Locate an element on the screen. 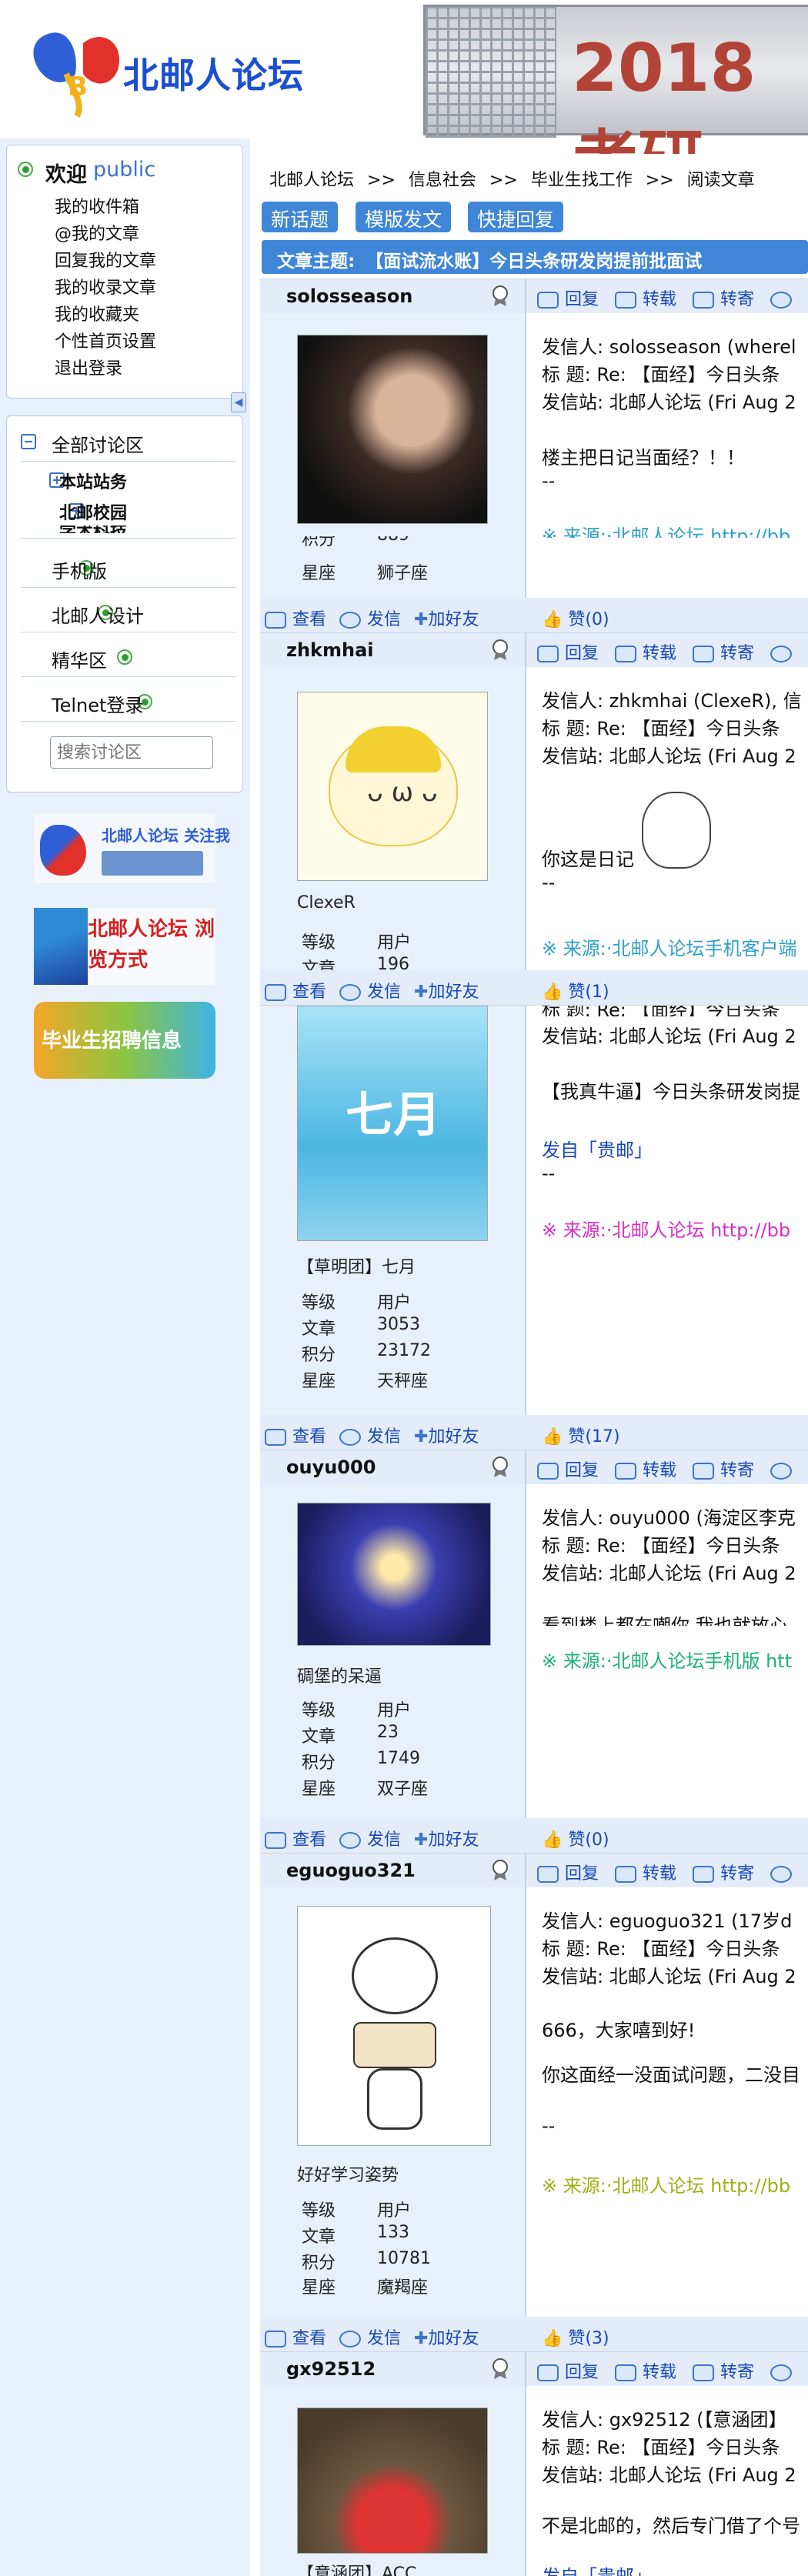 The width and height of the screenshot is (808, 2576). sidebar-link-logout: 退出登录 is located at coordinates (88, 367).